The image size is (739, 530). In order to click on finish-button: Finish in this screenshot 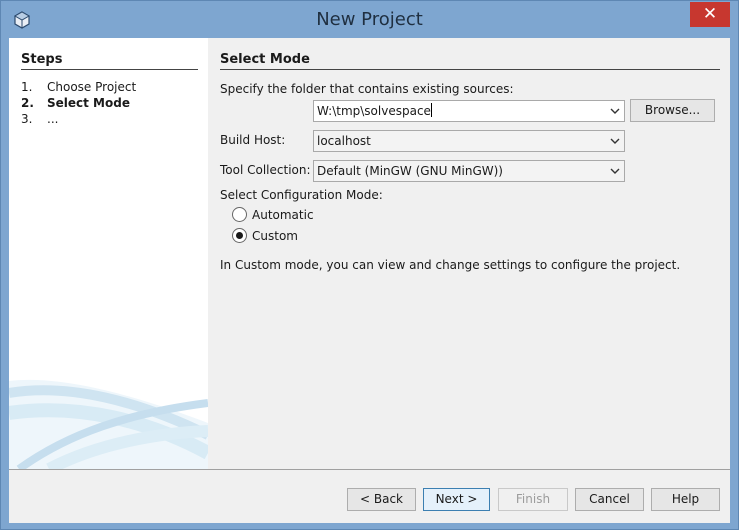, I will do `click(533, 499)`.